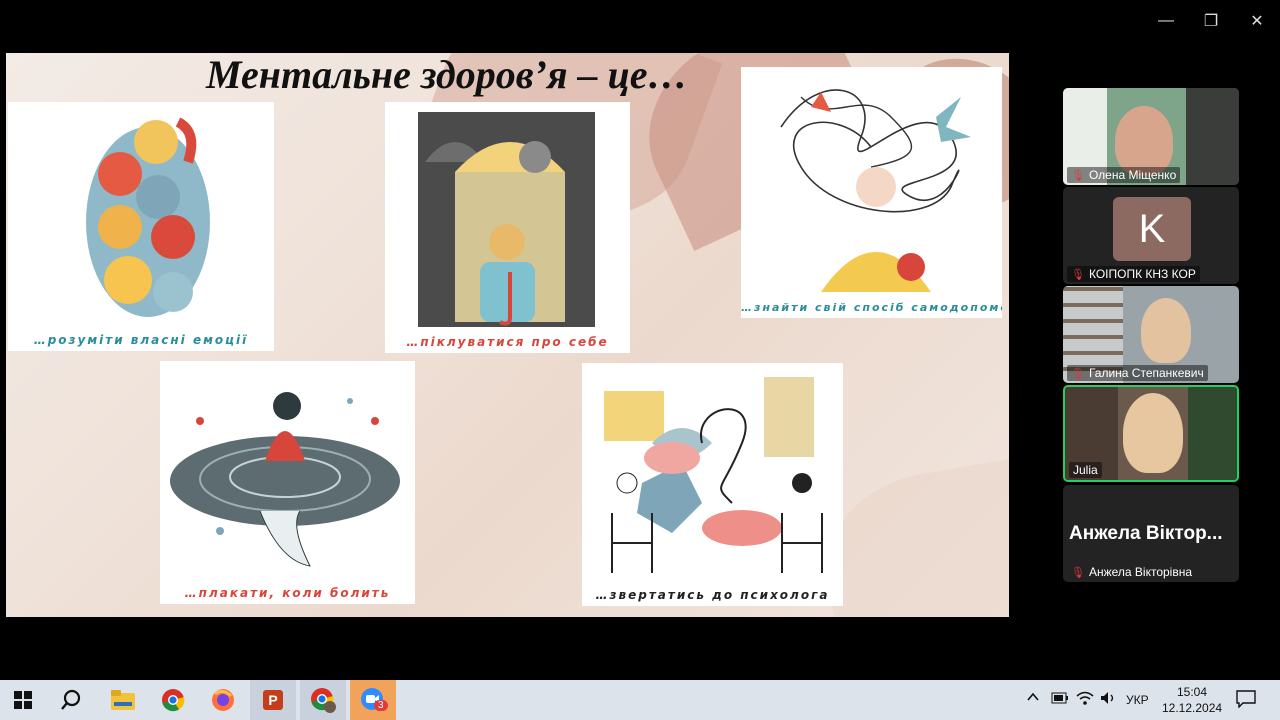 This screenshot has width=1280, height=720. I want to click on active-speaker-tile: Julia, so click(1151, 433).